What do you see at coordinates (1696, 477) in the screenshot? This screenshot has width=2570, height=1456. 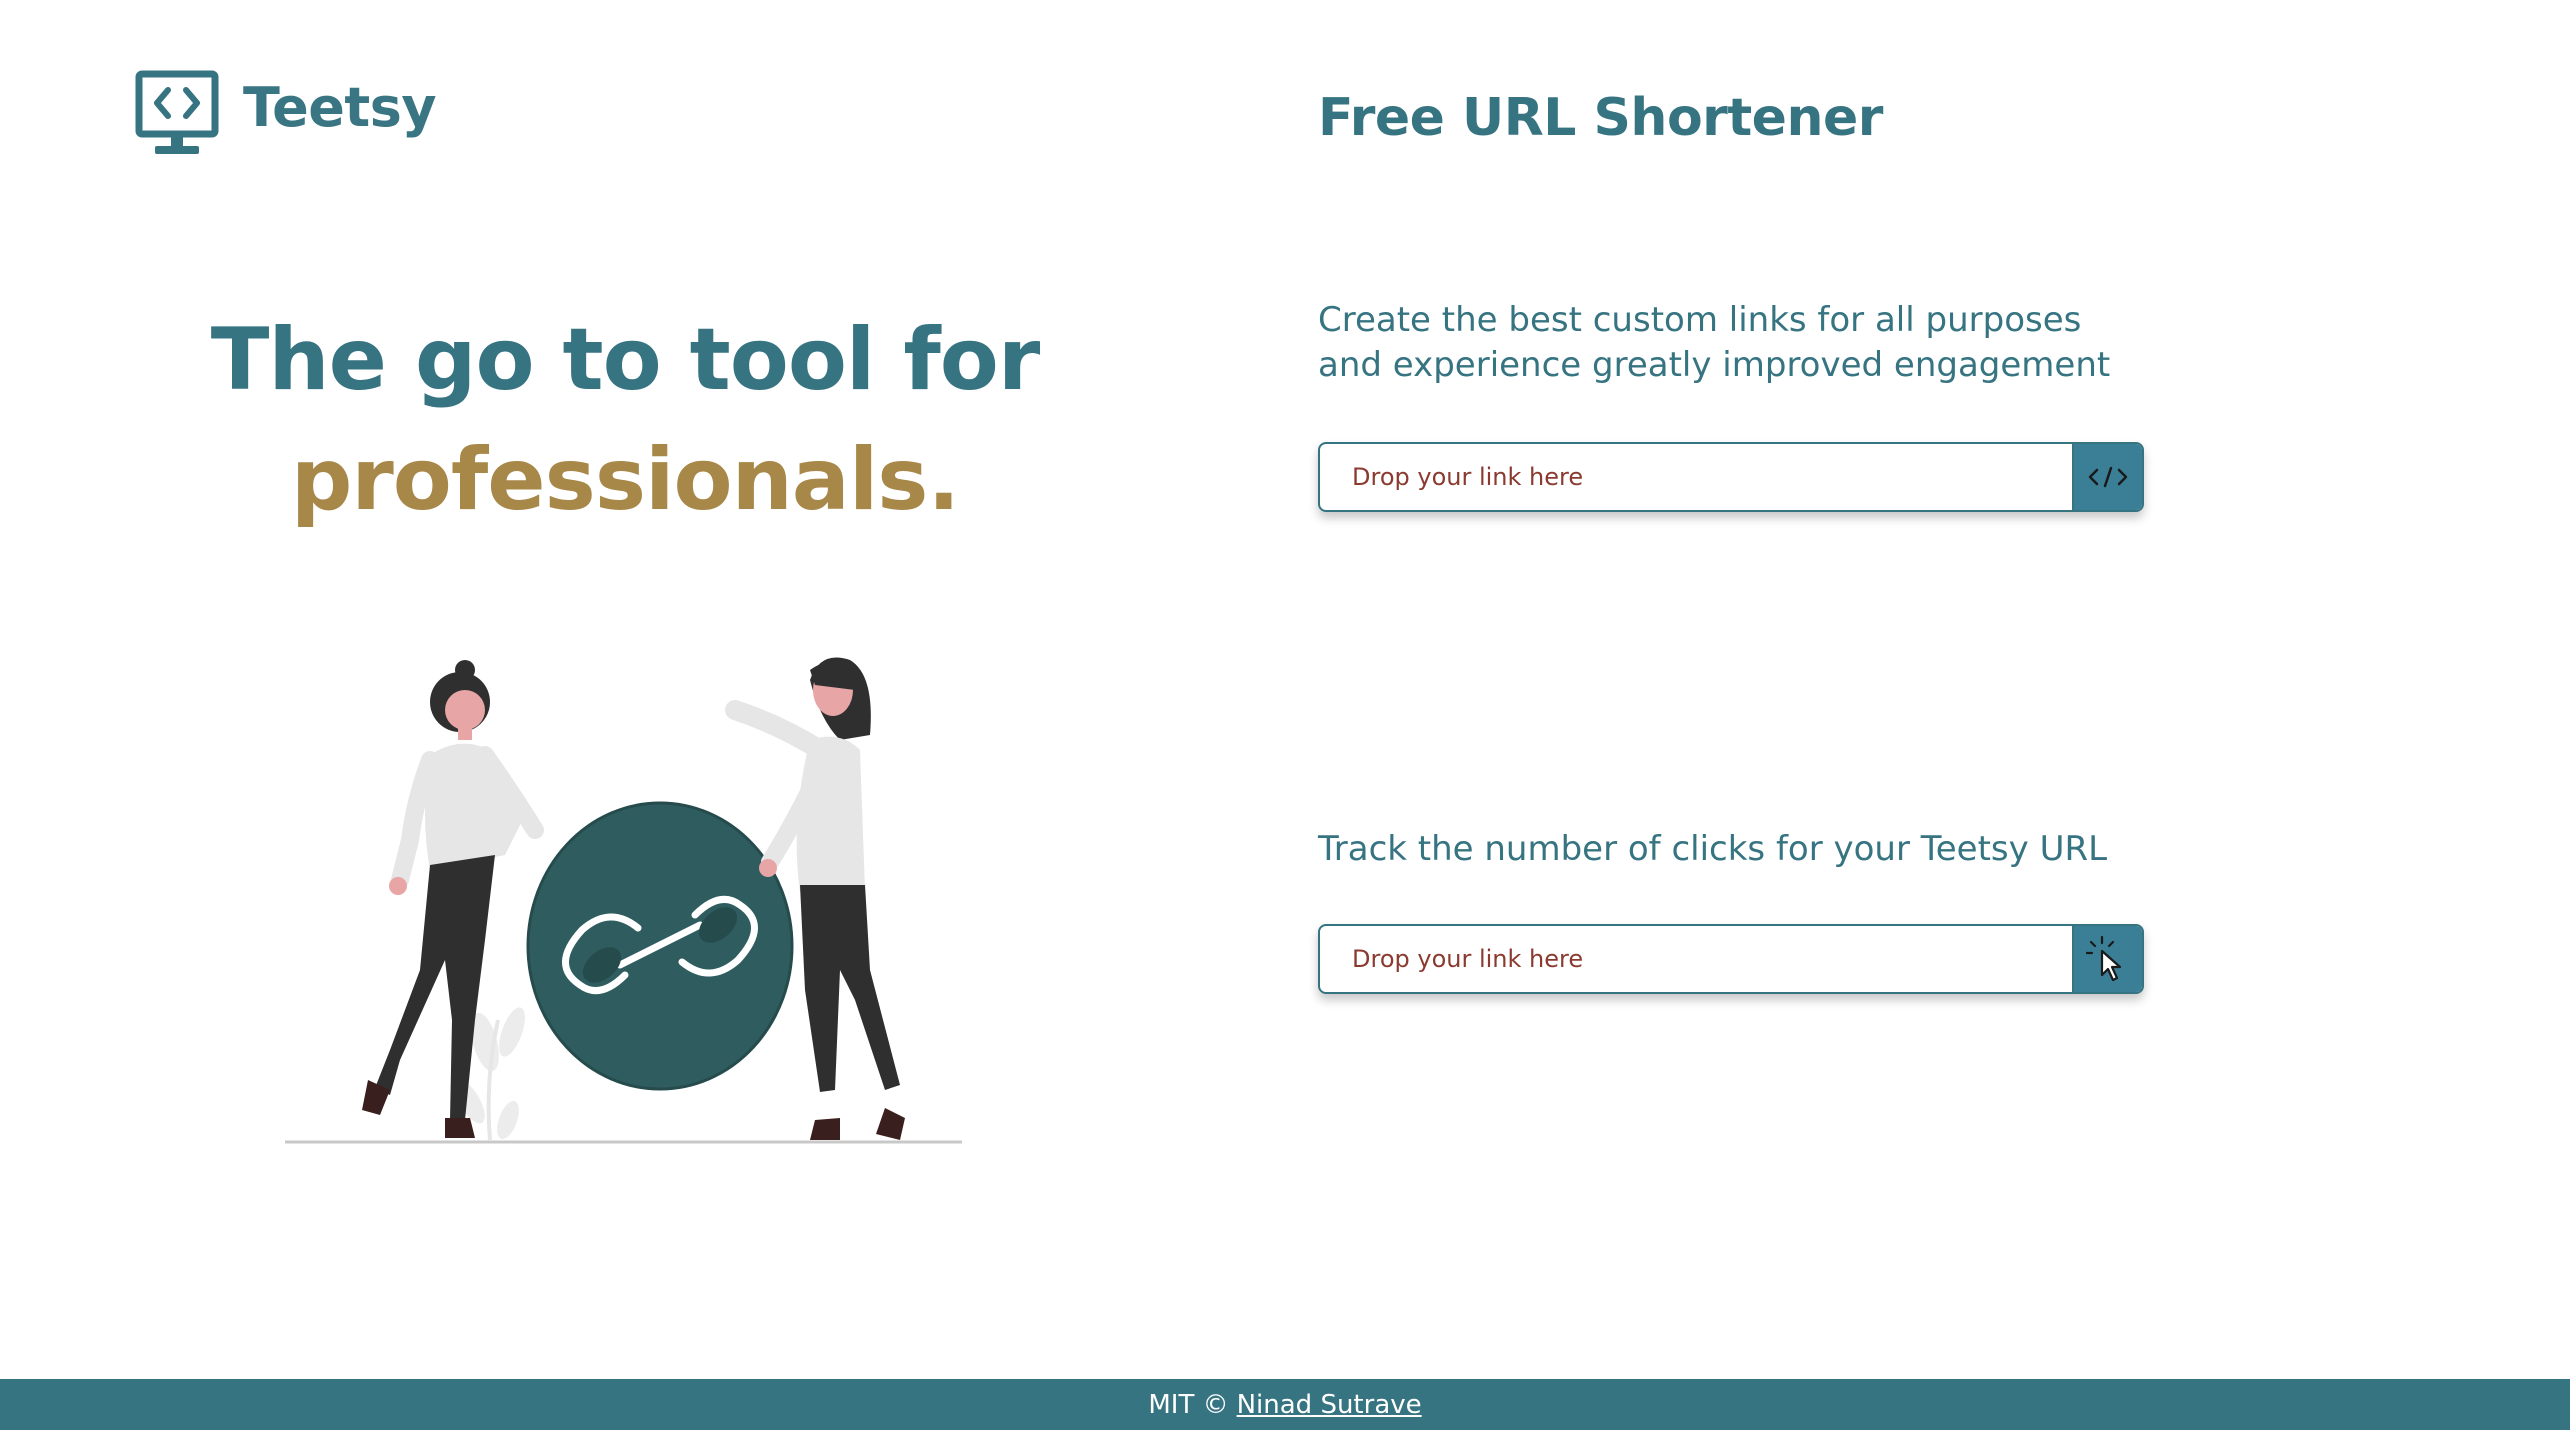 I see `shorten-link-input` at bounding box center [1696, 477].